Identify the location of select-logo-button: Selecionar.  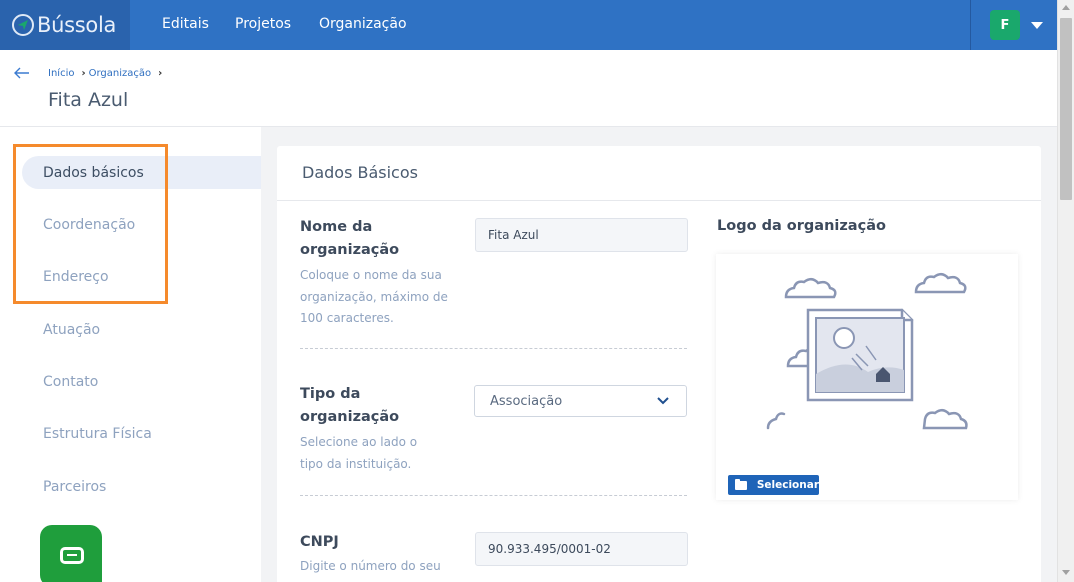
(773, 485).